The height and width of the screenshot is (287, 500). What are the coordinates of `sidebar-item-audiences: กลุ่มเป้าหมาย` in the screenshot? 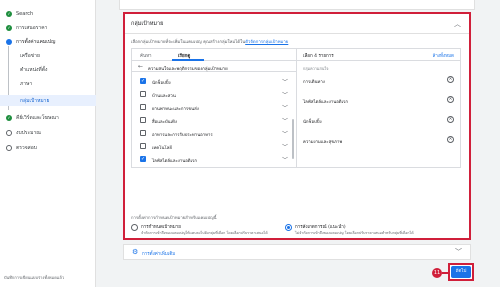 It's located at (34, 100).